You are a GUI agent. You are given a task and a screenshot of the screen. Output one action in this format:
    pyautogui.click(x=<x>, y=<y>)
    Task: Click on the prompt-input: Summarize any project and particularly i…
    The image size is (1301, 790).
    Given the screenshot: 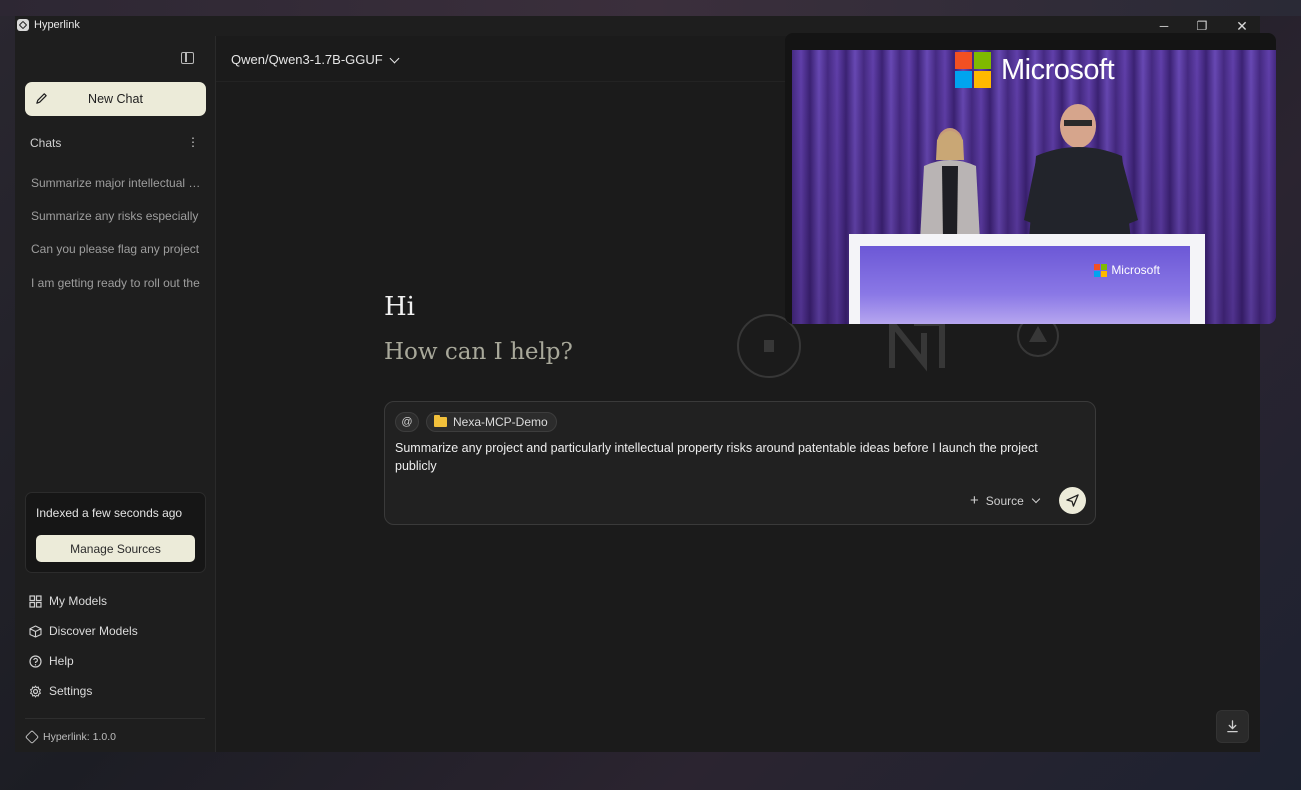 What is the action you would take?
    pyautogui.click(x=735, y=457)
    